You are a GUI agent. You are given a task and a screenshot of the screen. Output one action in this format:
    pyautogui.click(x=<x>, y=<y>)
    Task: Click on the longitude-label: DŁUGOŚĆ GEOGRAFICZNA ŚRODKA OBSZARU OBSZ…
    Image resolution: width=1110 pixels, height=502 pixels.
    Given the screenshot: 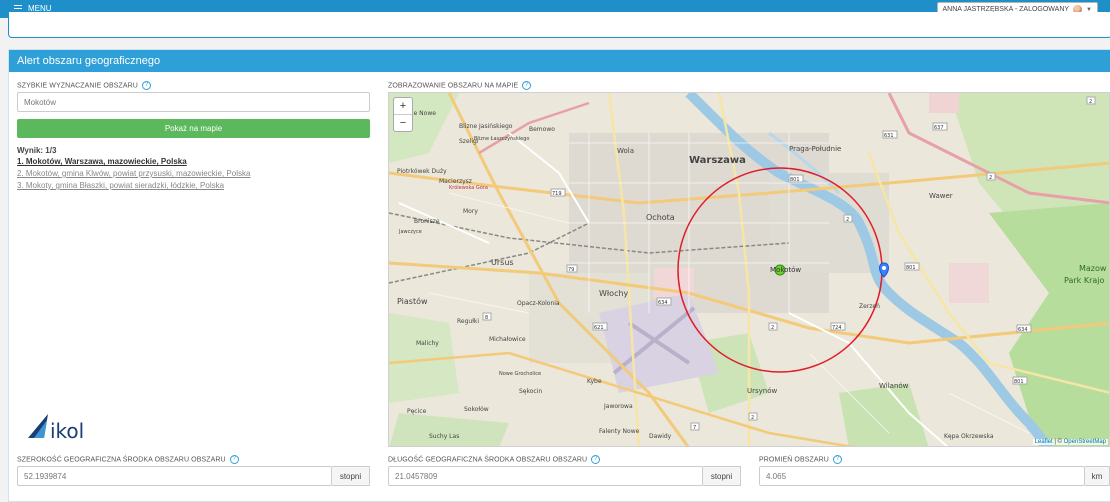 What is the action you would take?
    pyautogui.click(x=494, y=459)
    